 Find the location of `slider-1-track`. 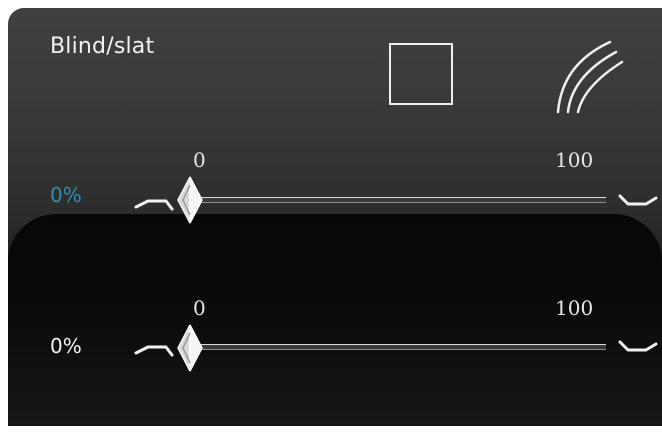

slider-1-track is located at coordinates (401, 200).